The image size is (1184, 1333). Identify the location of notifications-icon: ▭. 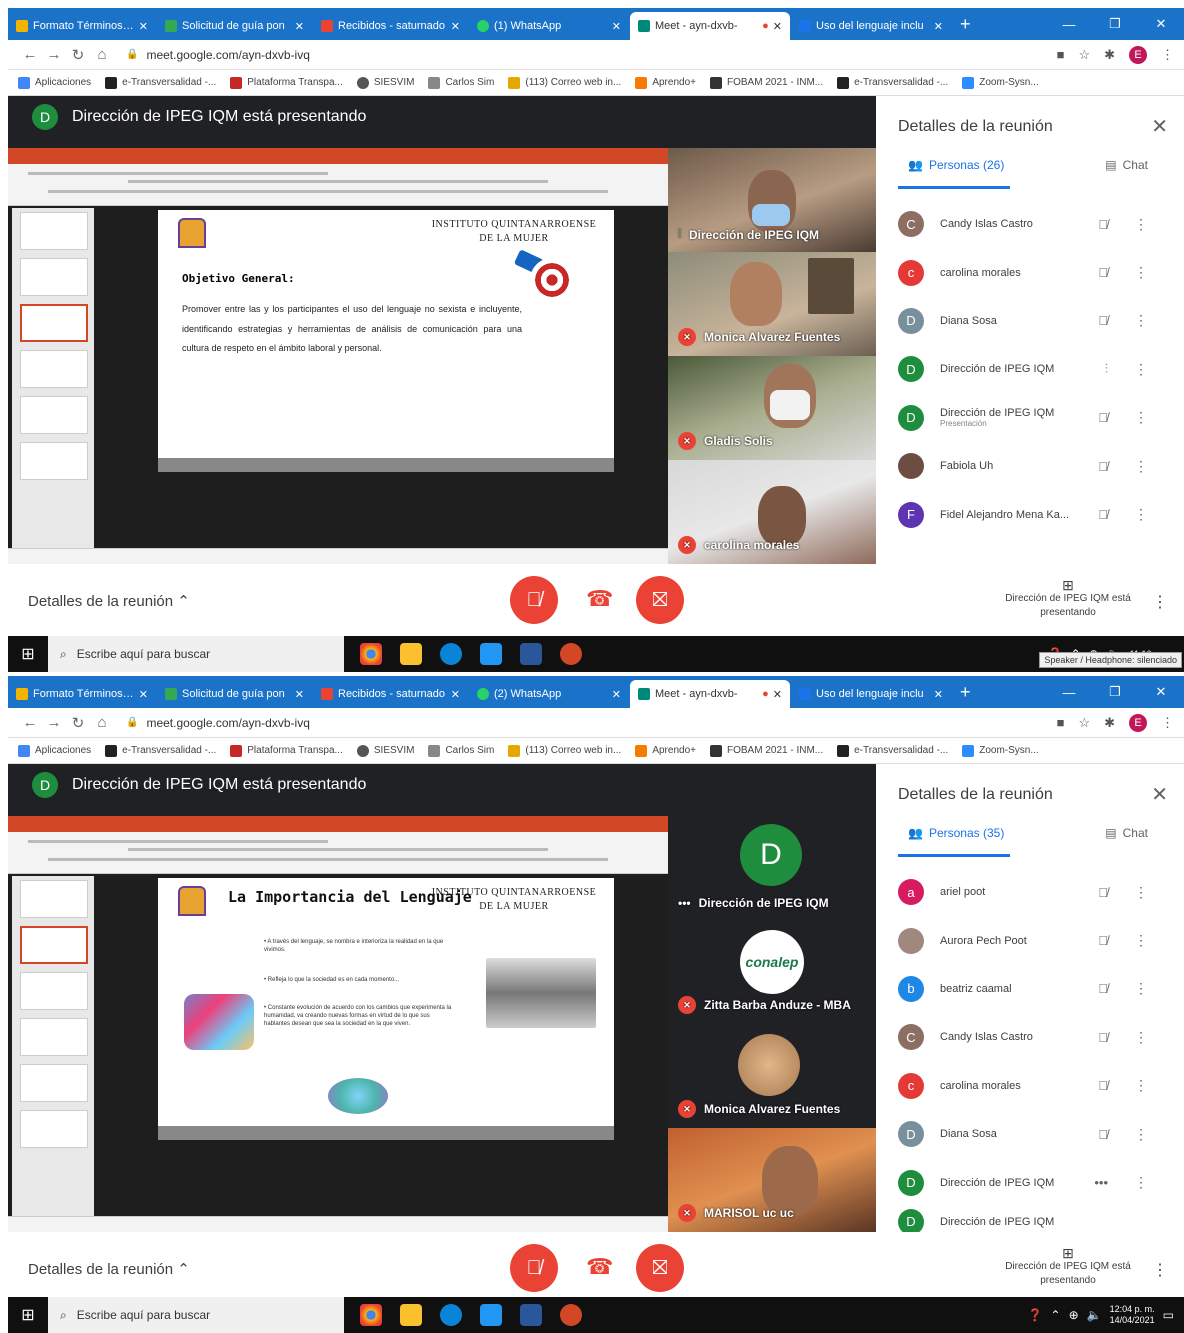
(1168, 1315).